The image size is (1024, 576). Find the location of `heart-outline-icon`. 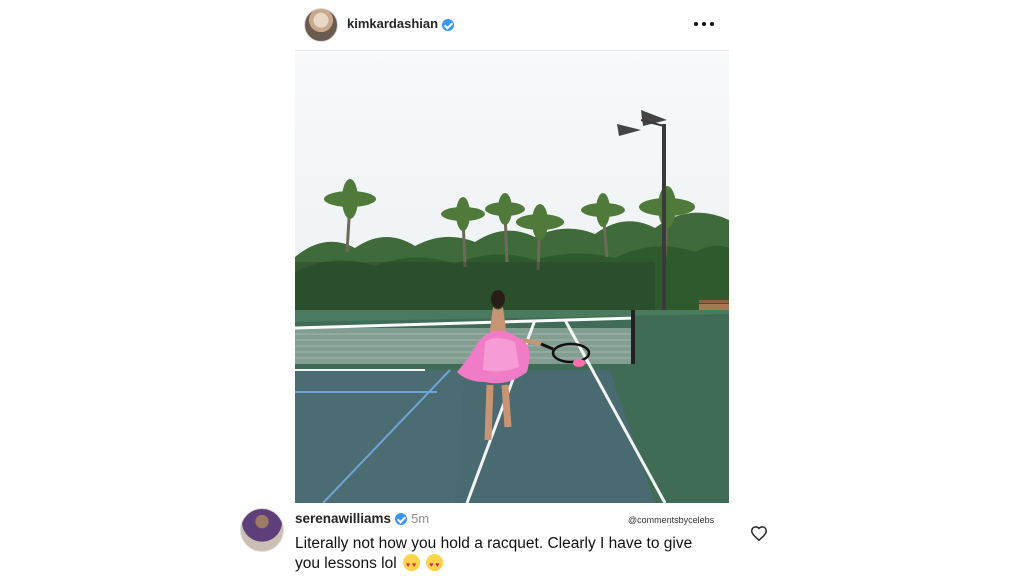

heart-outline-icon is located at coordinates (759, 533).